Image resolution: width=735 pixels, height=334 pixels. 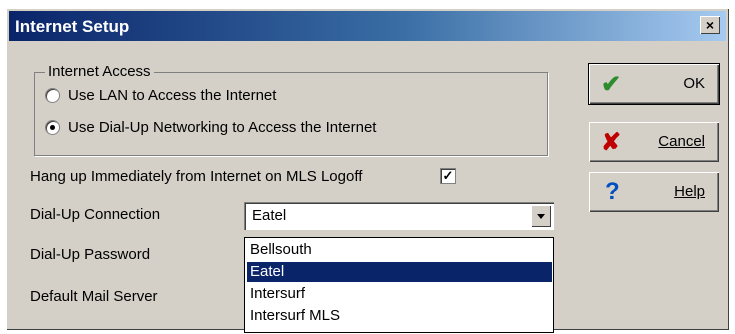 What do you see at coordinates (654, 142) in the screenshot?
I see `cancel-button: ✘ Cancel` at bounding box center [654, 142].